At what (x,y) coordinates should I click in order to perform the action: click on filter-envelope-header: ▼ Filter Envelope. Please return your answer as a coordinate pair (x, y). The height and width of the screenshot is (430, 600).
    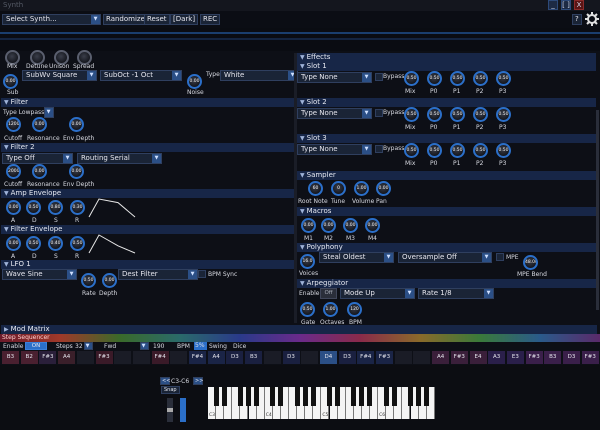
    Looking at the image, I should click on (147, 229).